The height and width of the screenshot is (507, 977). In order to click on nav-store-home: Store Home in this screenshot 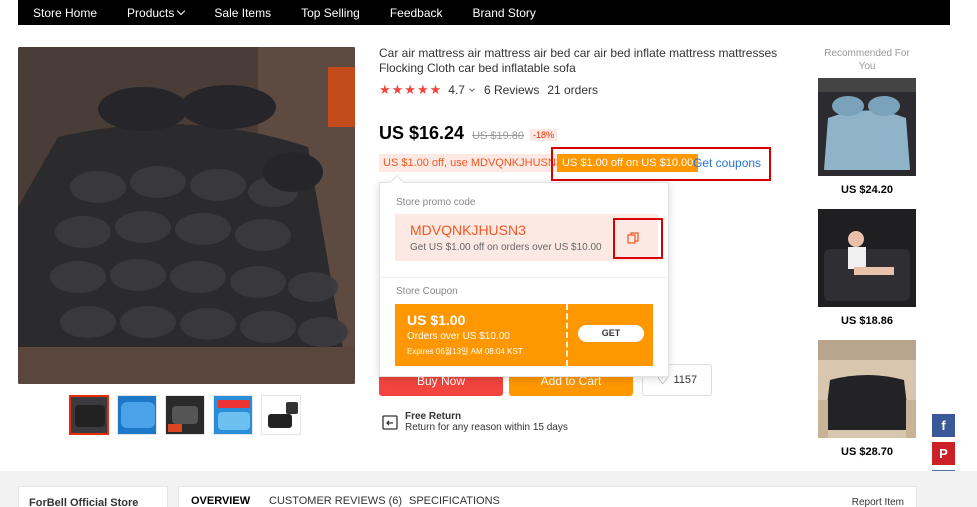, I will do `click(65, 13)`.